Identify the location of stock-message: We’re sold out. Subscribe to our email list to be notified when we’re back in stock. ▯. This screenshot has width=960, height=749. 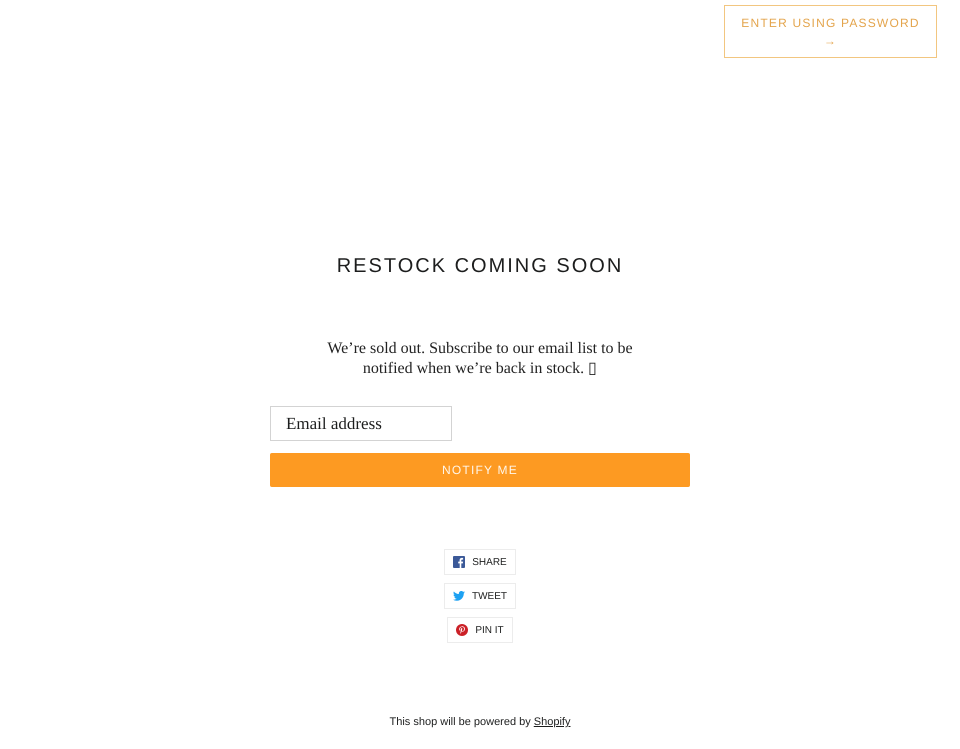
(480, 359).